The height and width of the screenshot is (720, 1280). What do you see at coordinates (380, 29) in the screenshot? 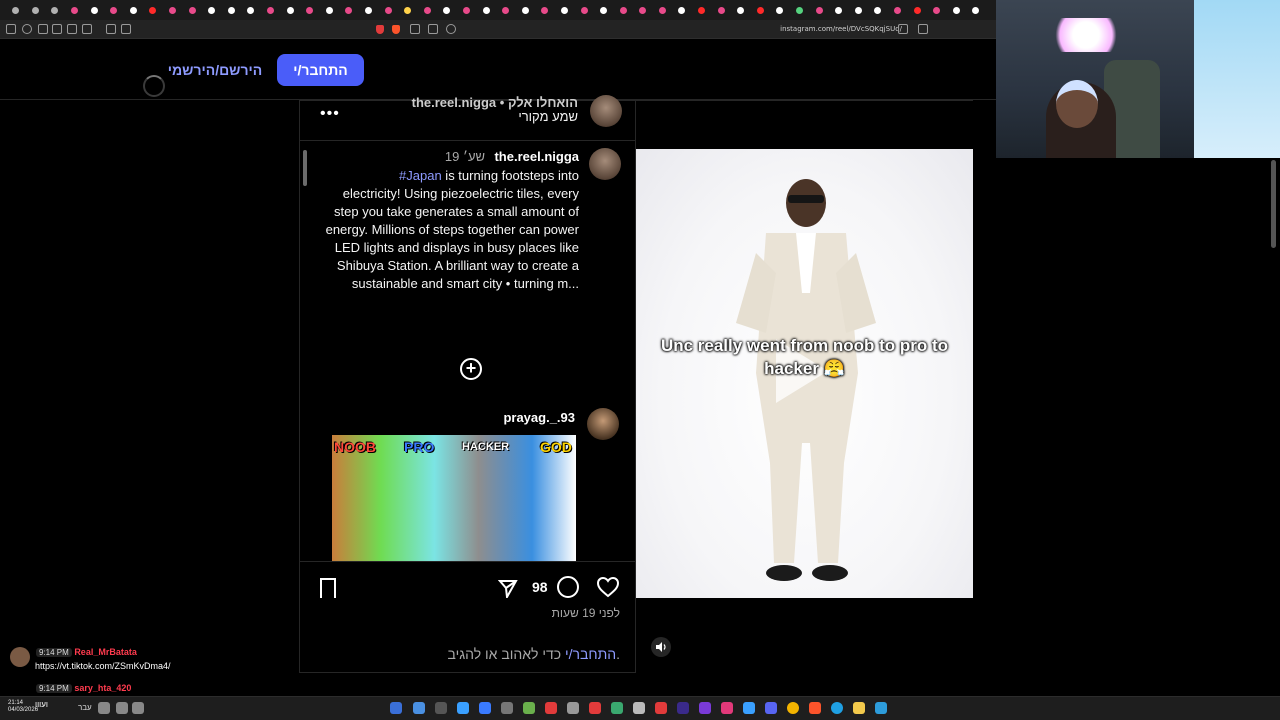
I see `alert-icon` at bounding box center [380, 29].